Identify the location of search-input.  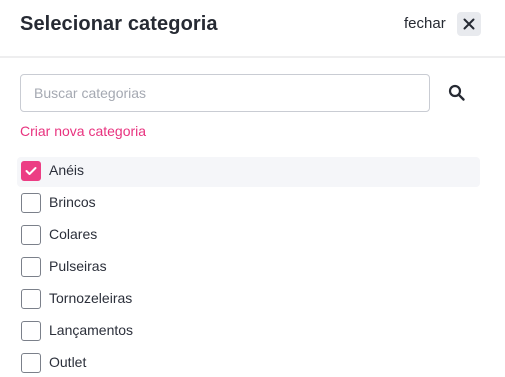
(225, 93).